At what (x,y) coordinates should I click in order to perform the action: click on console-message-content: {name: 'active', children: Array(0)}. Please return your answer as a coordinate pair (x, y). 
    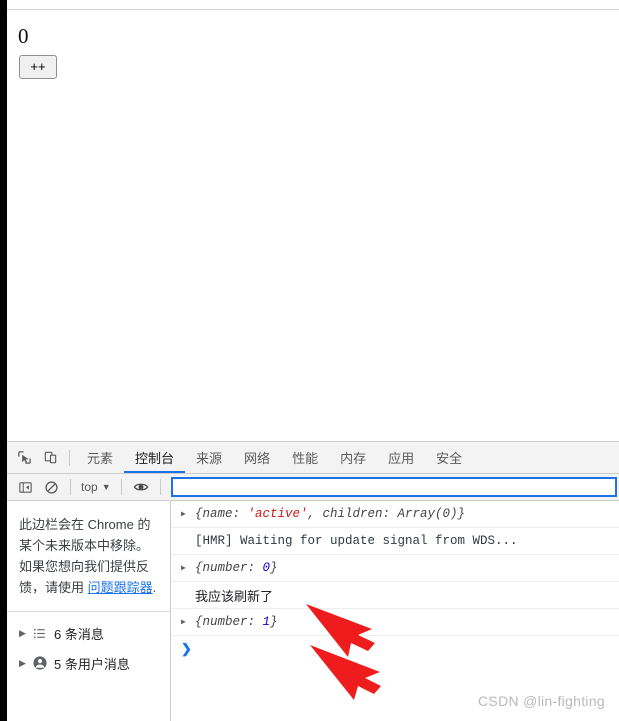
    Looking at the image, I should click on (330, 514).